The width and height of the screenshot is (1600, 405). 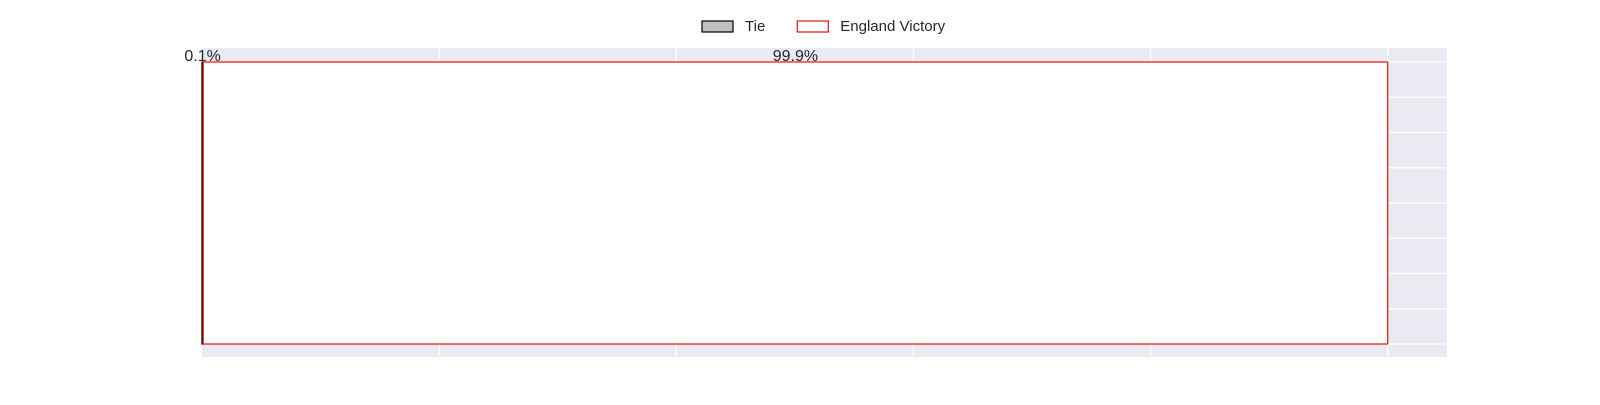 I want to click on legend: Tie England Victory, so click(x=823, y=26).